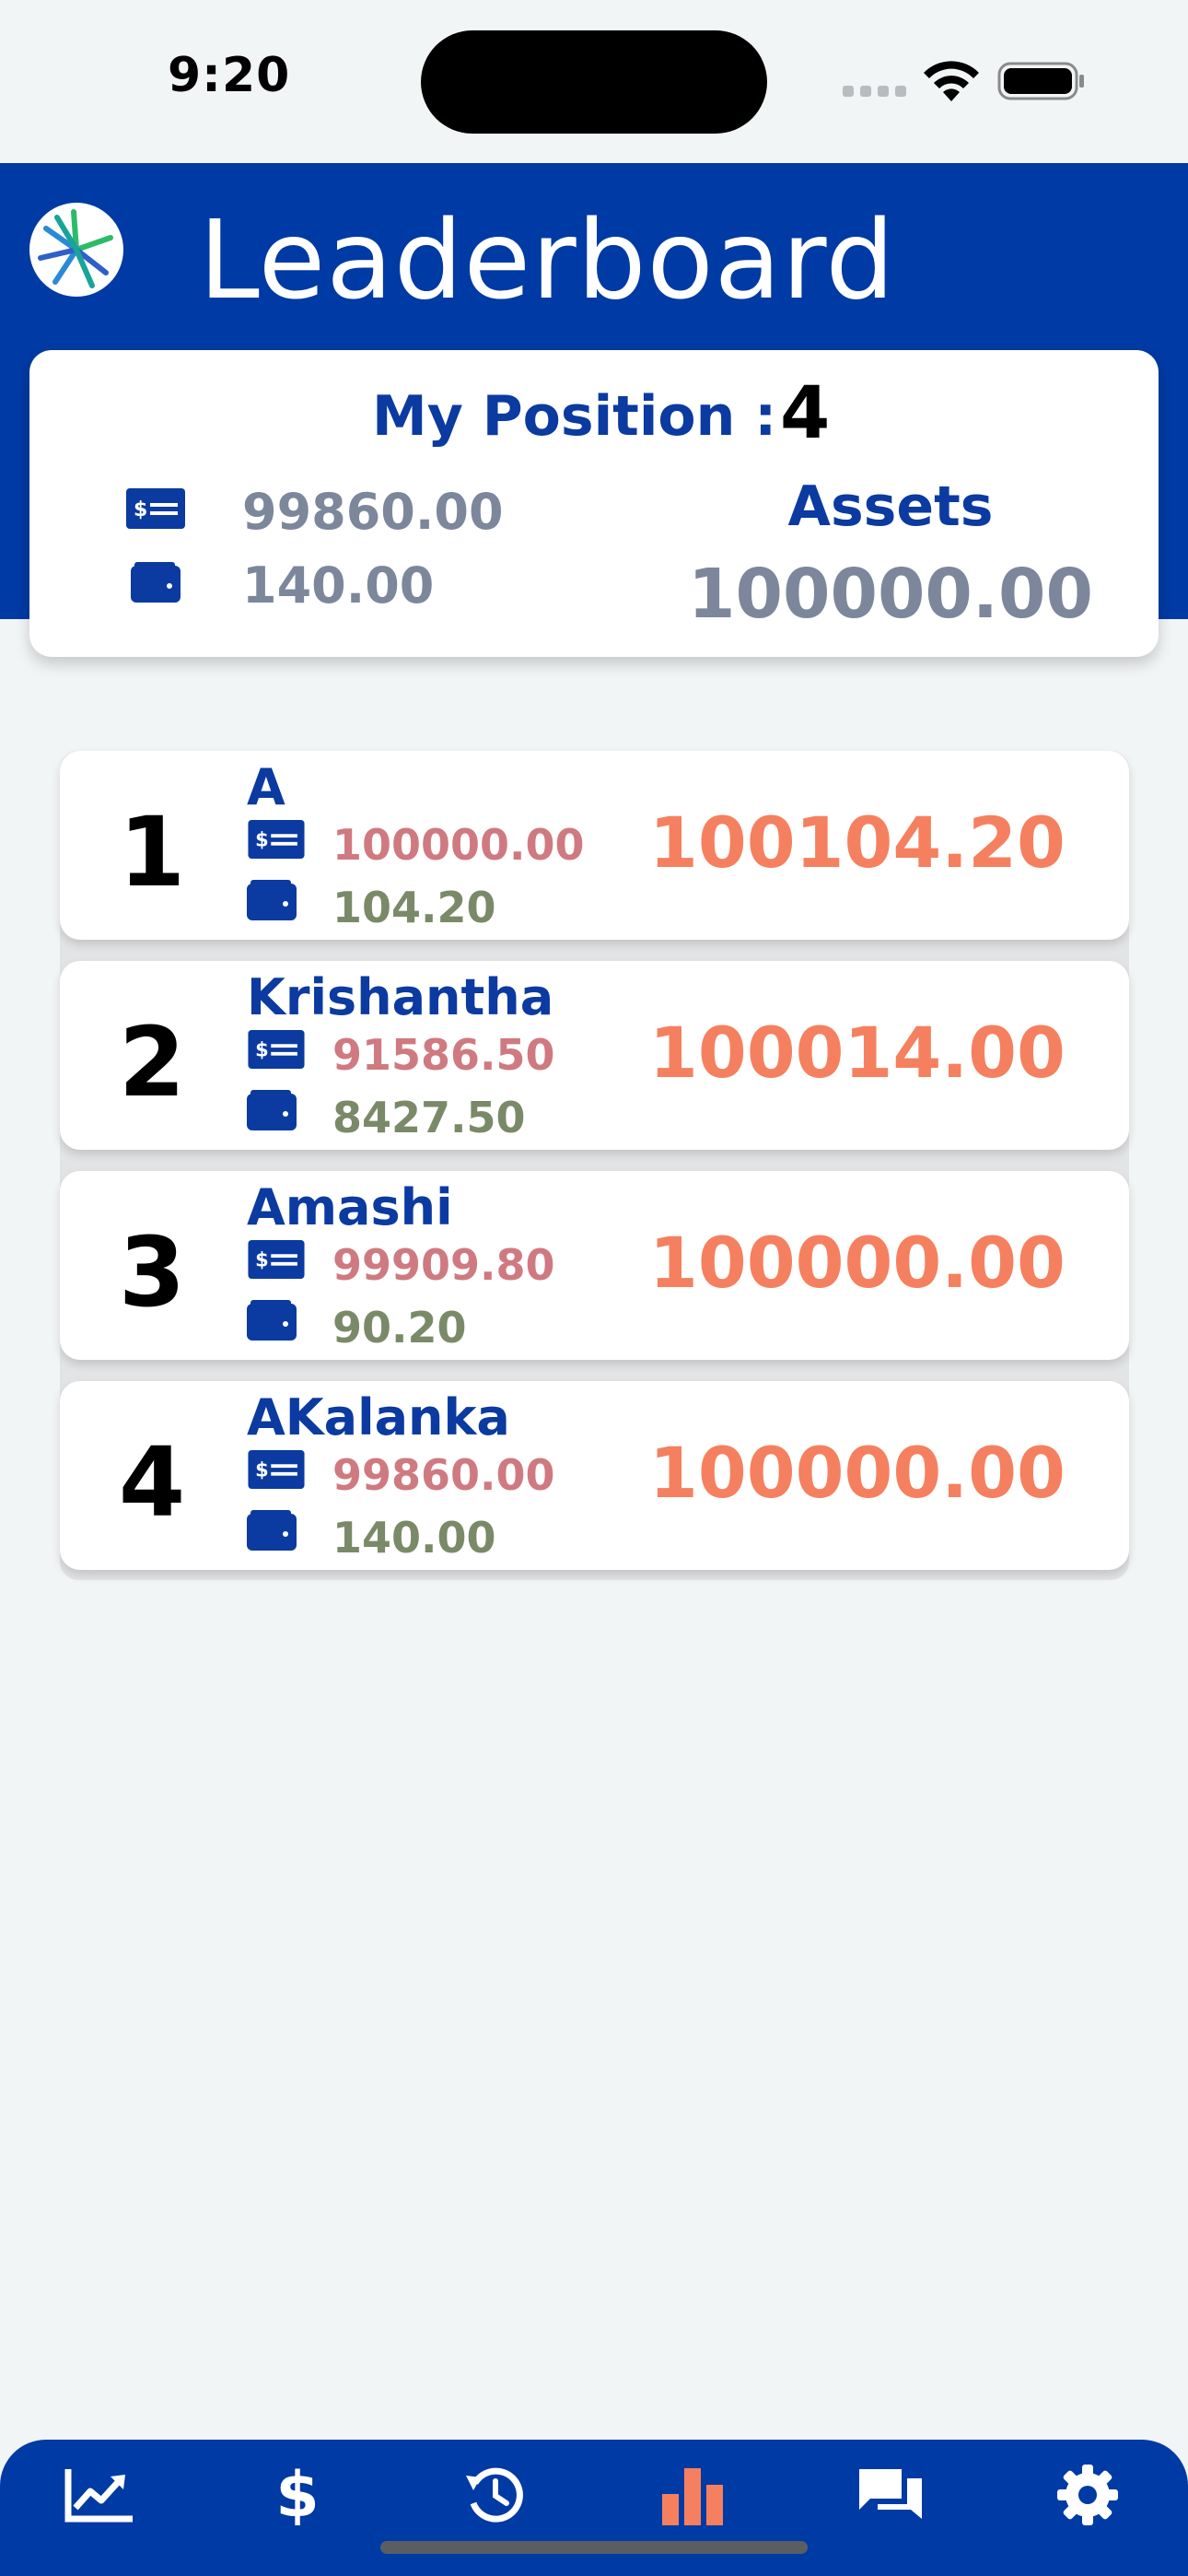 The height and width of the screenshot is (2576, 1188). I want to click on wallet-value: 8427.50, so click(429, 1117).